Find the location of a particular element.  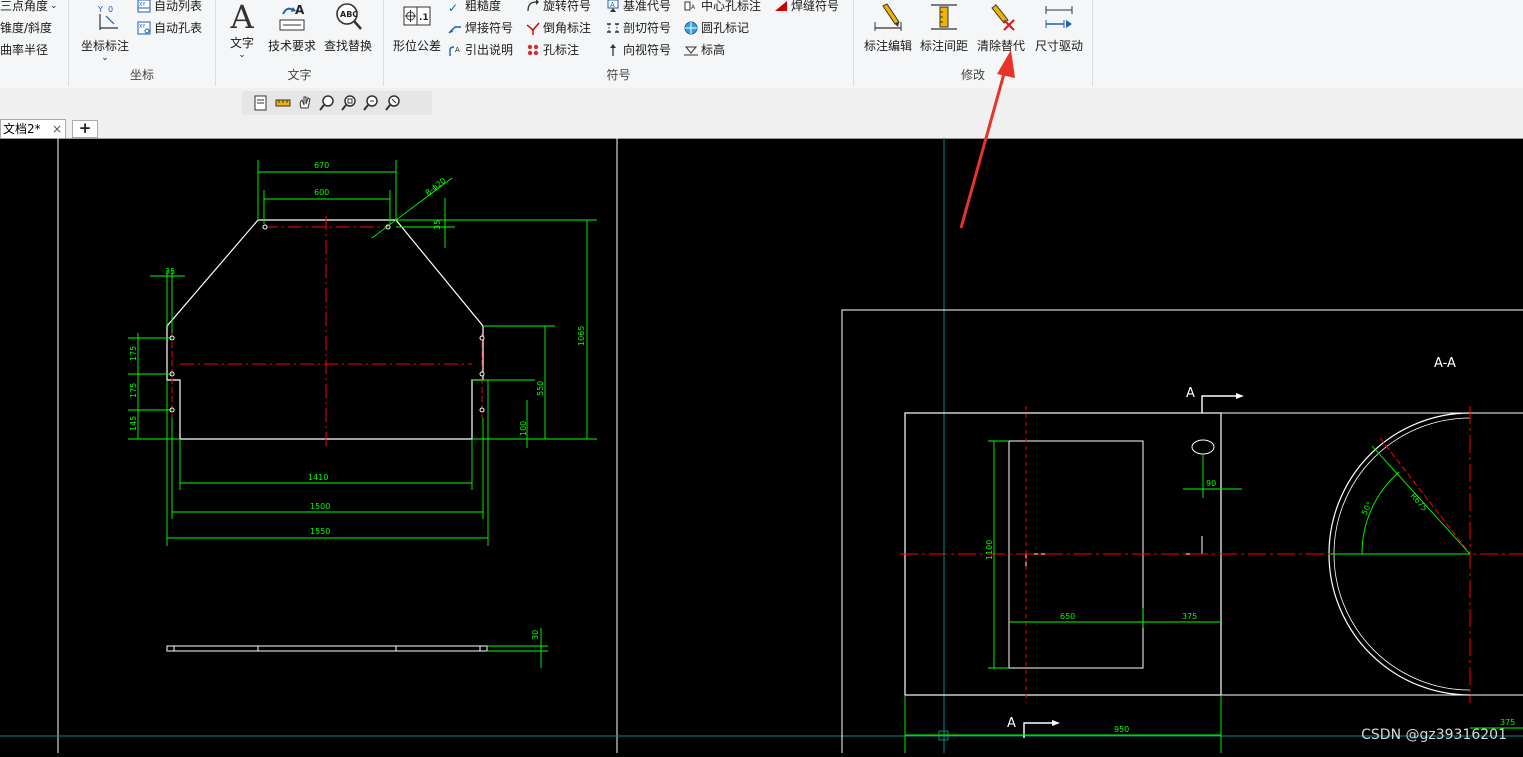

dim-90: 90 is located at coordinates (1211, 483).